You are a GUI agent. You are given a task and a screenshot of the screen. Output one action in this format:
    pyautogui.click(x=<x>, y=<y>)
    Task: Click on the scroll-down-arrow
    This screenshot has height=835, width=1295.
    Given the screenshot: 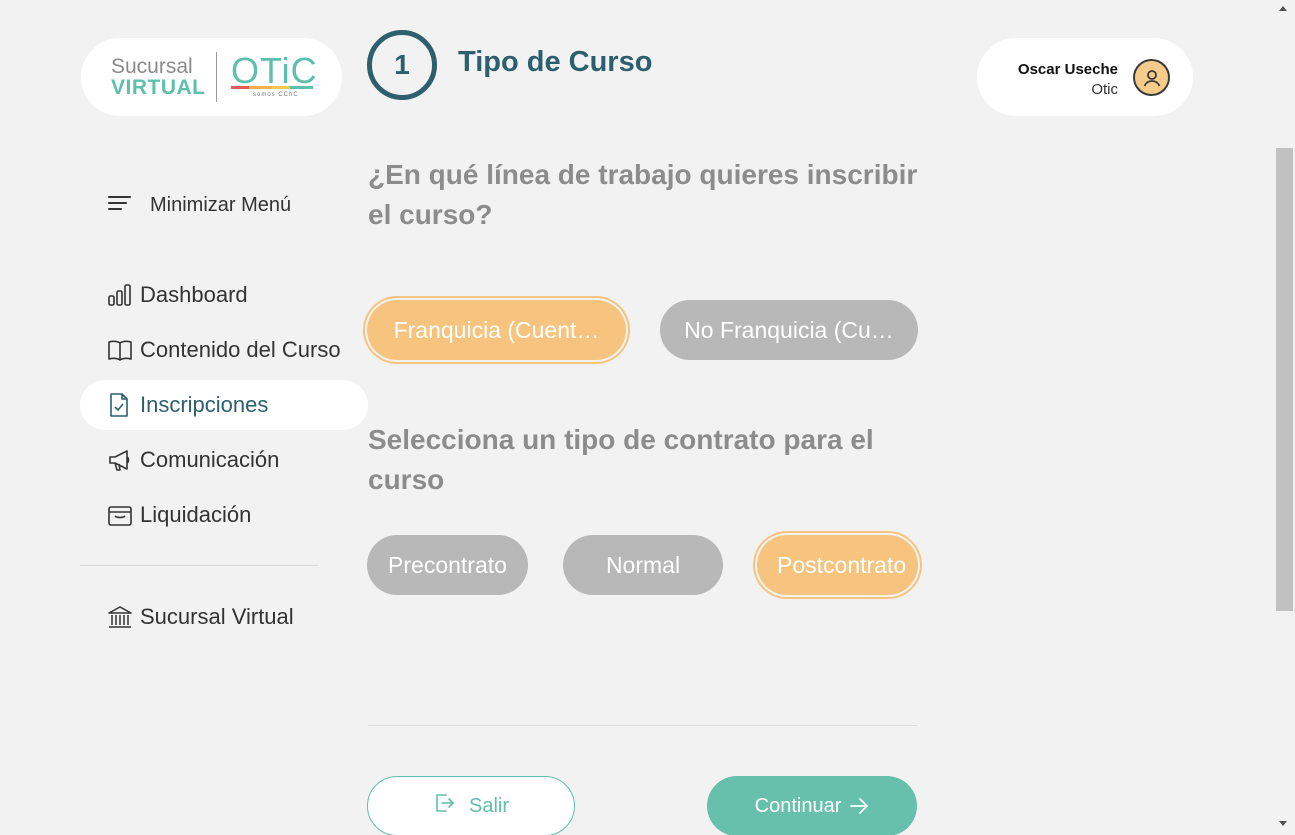 What is the action you would take?
    pyautogui.click(x=1283, y=823)
    